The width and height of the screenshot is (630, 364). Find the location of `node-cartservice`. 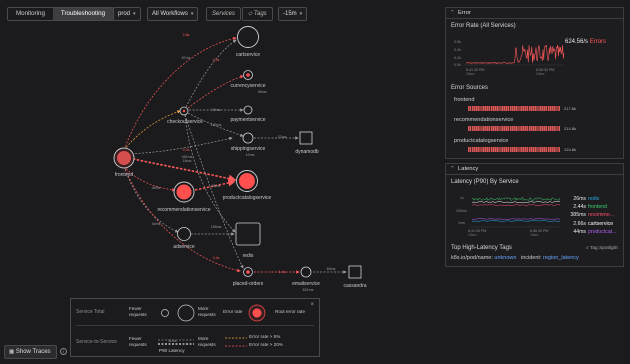

node-cartservice is located at coordinates (248, 37).